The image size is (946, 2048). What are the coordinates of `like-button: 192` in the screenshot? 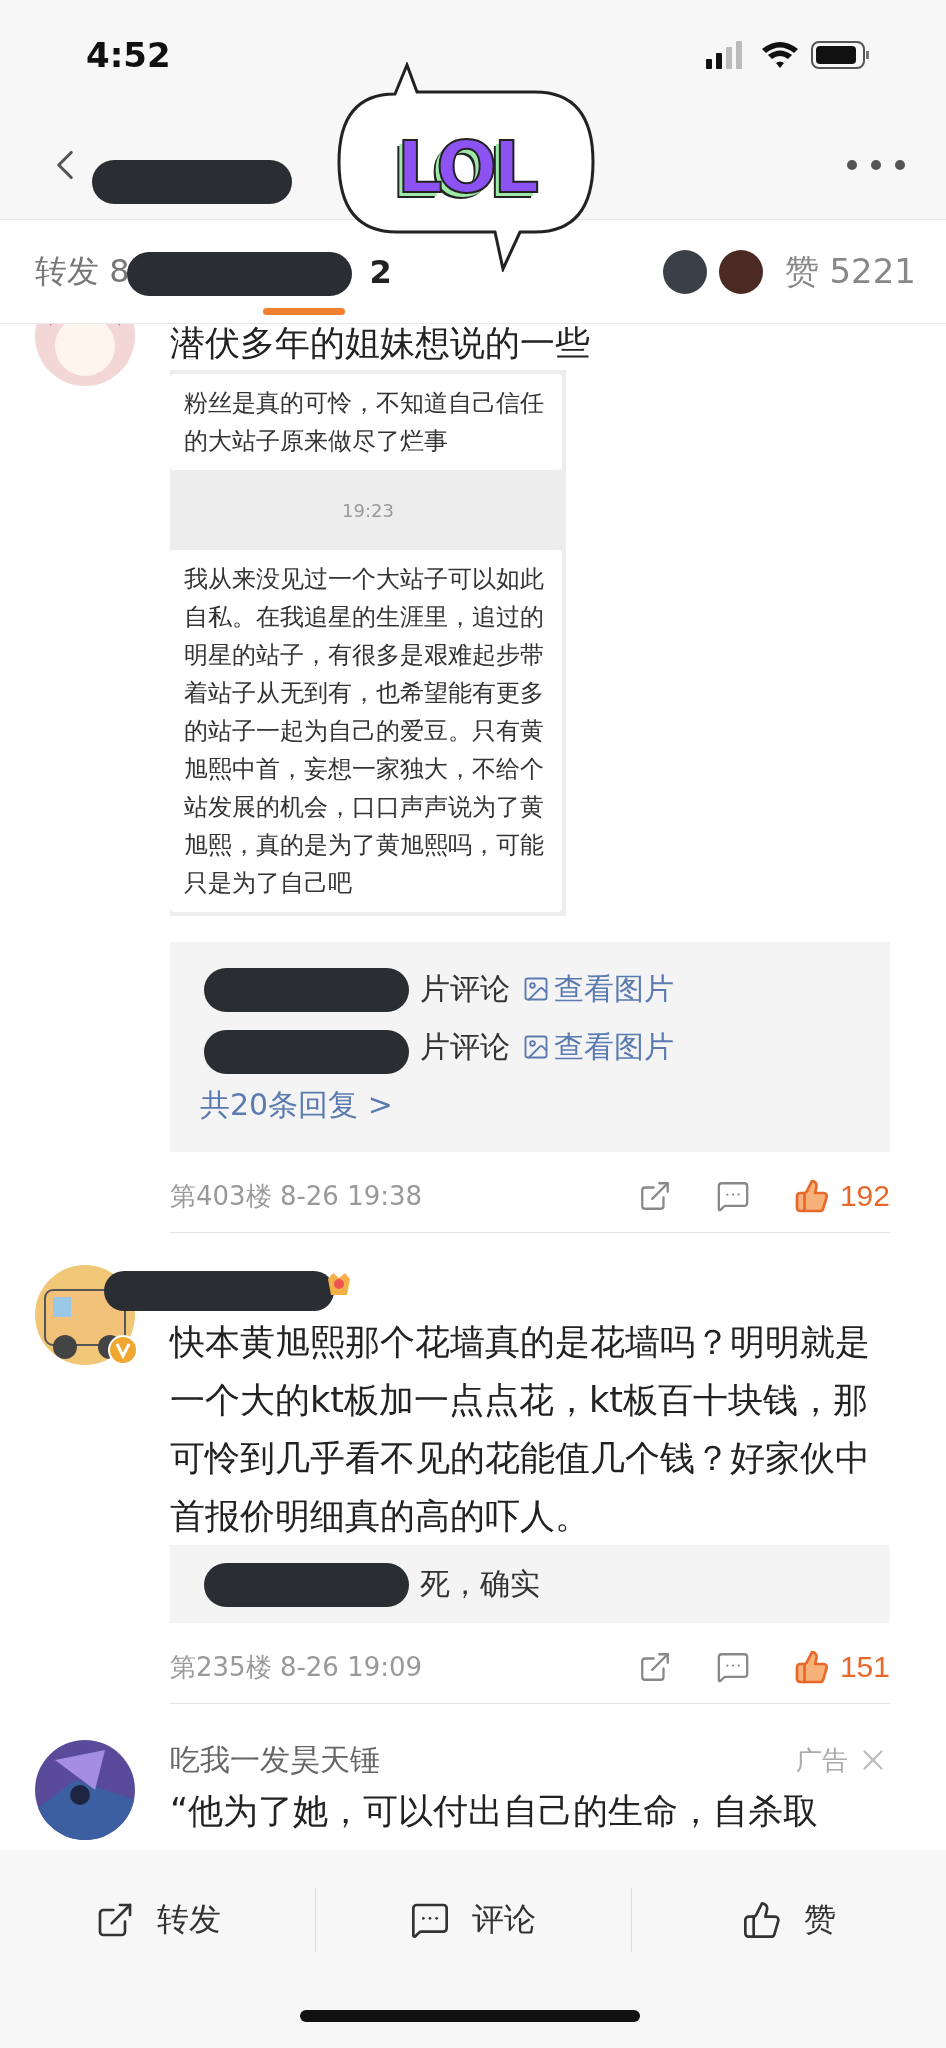 It's located at (841, 1196).